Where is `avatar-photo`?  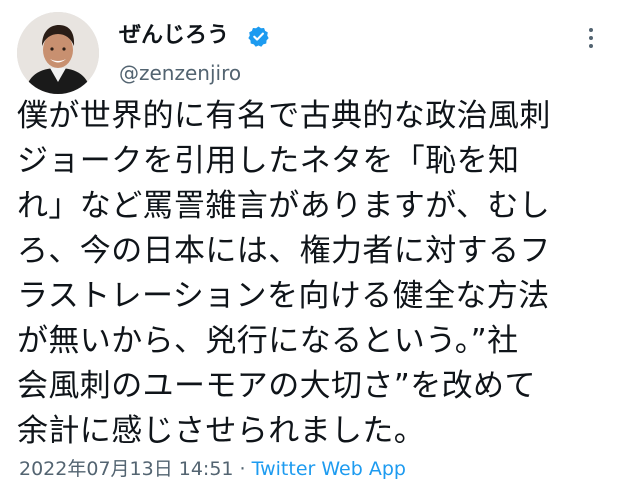
avatar-photo is located at coordinates (58, 53).